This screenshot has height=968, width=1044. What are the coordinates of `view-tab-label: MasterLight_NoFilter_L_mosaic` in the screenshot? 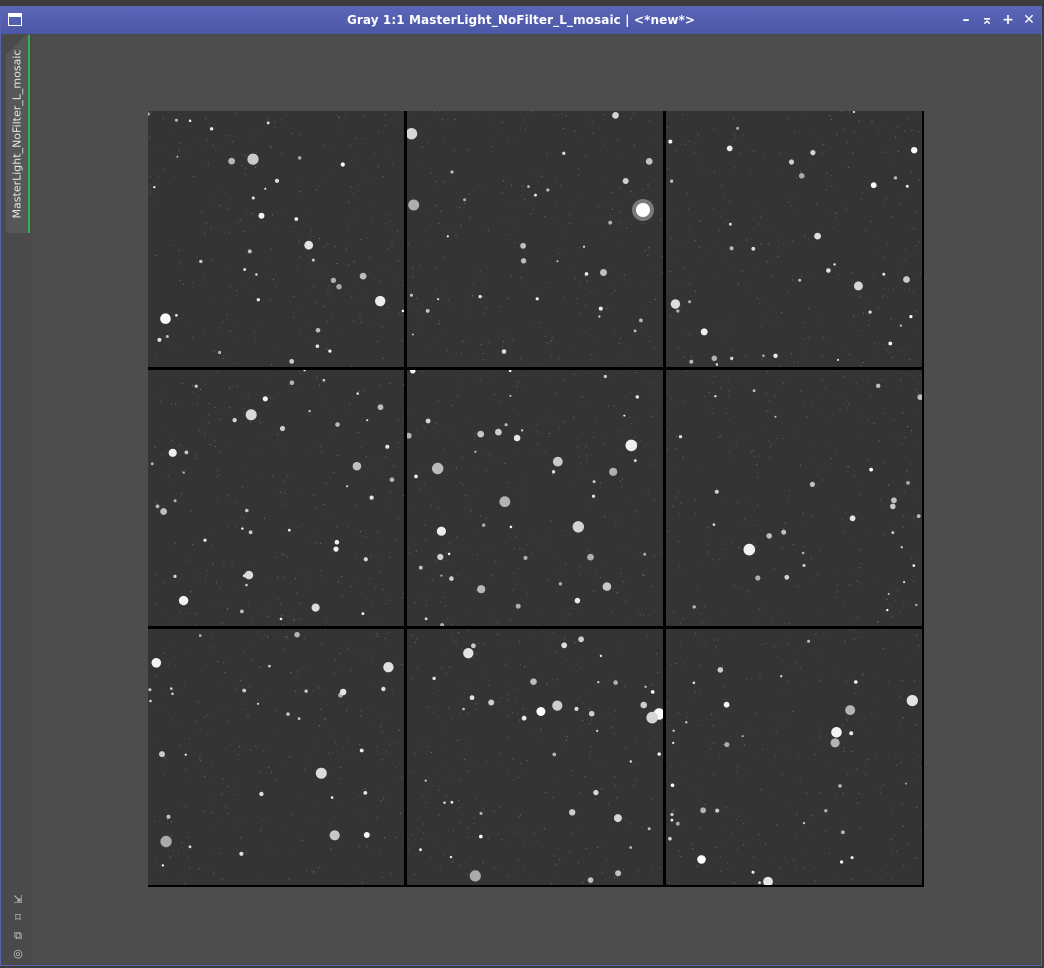 It's located at (17, 134).